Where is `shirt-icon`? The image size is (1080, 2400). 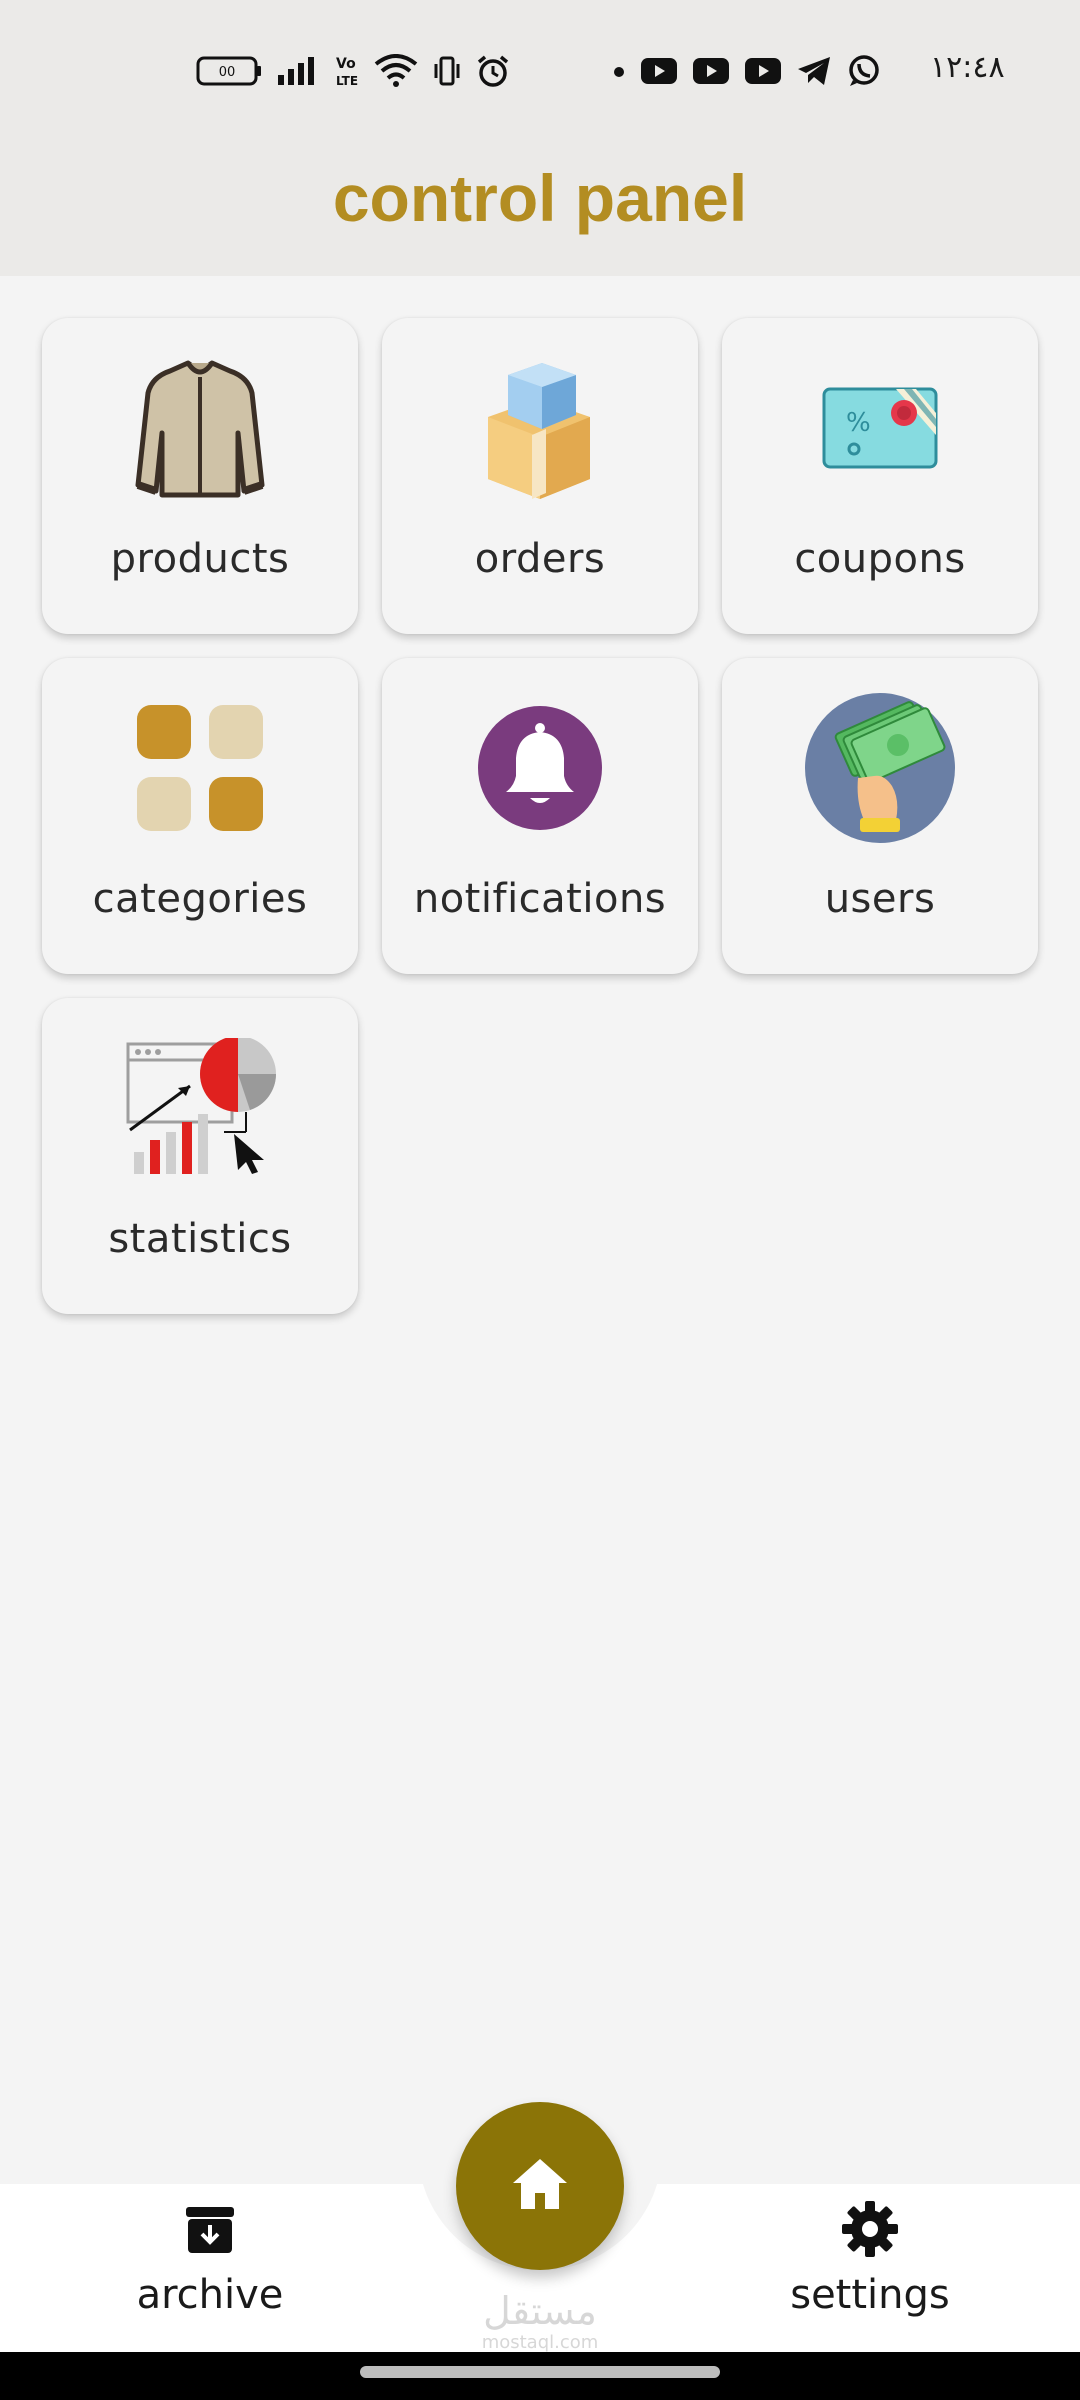
shirt-icon is located at coordinates (200, 428).